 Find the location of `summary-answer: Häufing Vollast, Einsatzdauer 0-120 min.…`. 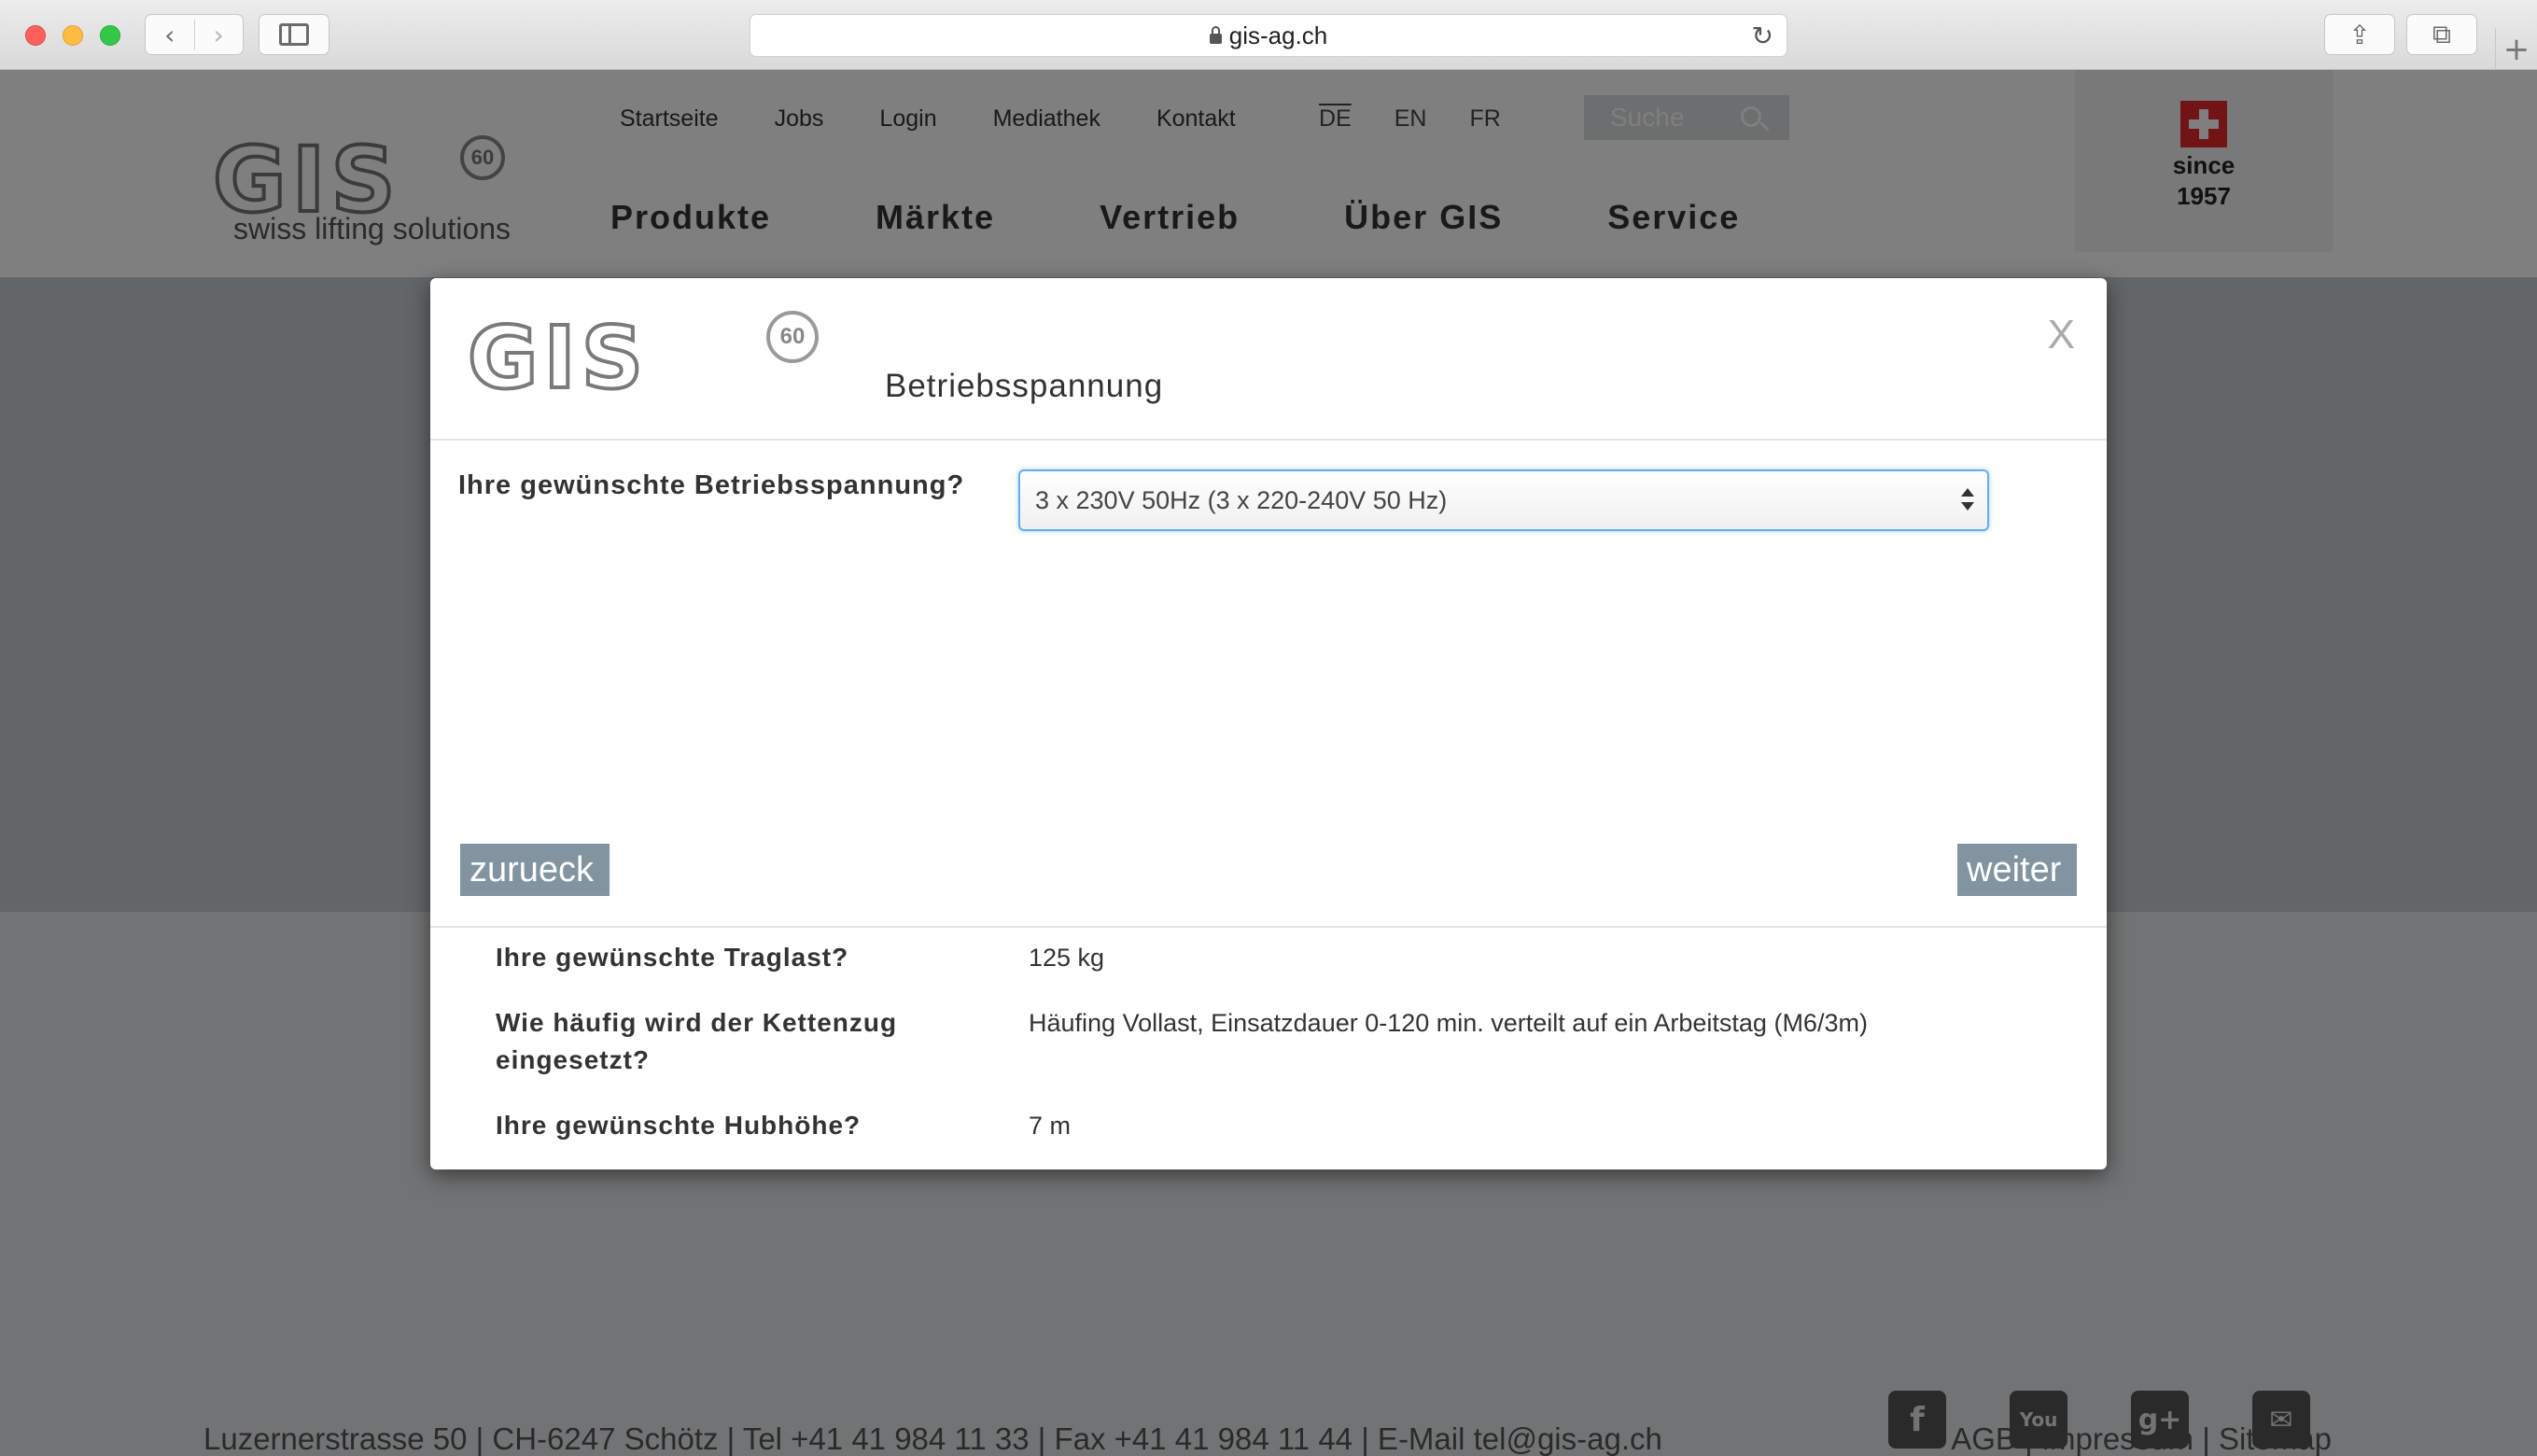

summary-answer: Häufing Vollast, Einsatzdauer 0-120 min.… is located at coordinates (1448, 1023).